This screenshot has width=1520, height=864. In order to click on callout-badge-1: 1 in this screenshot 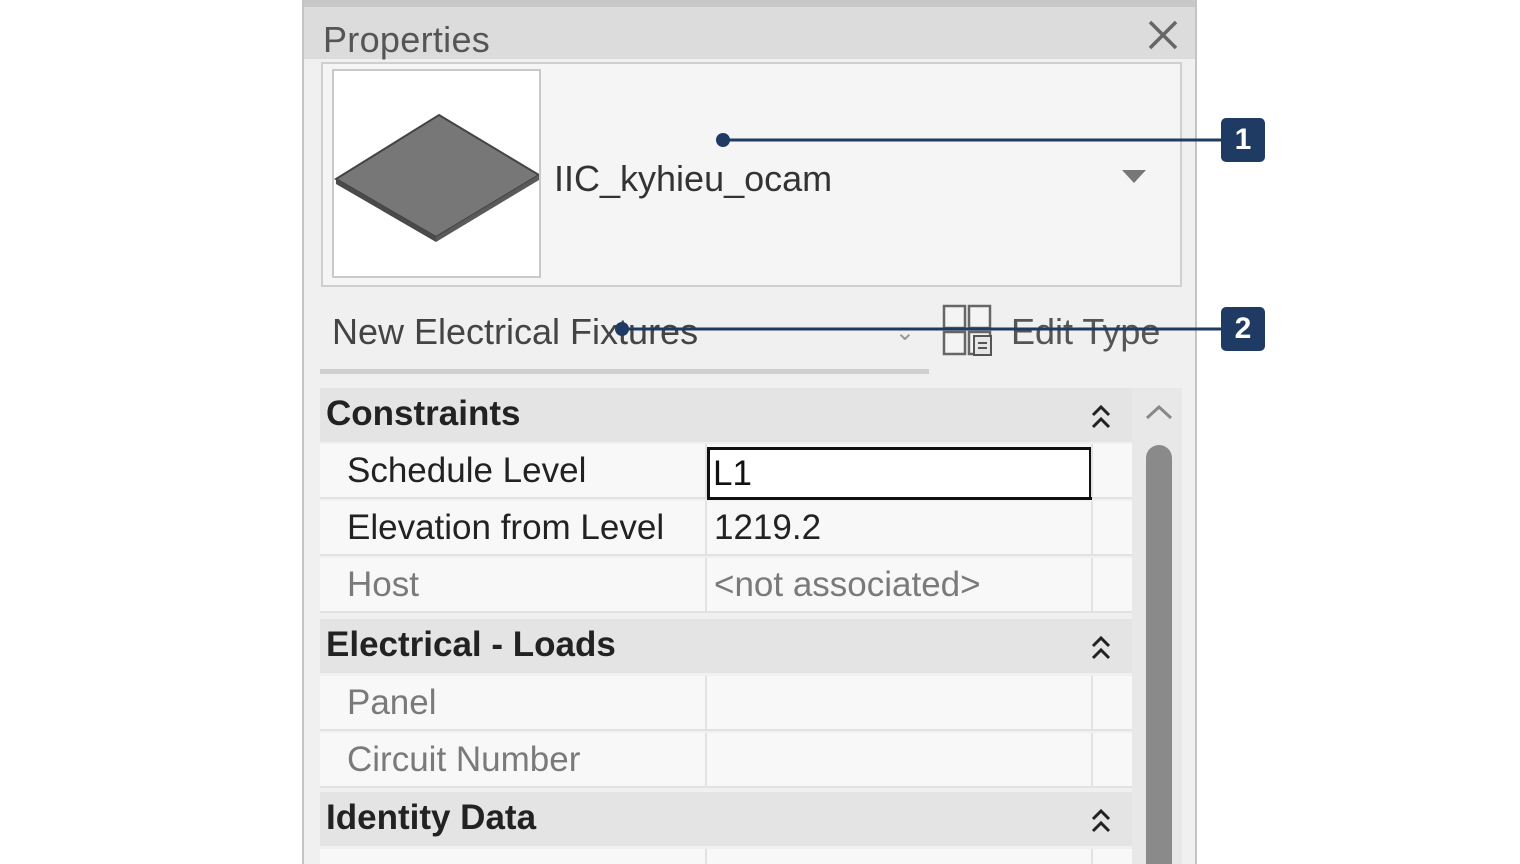, I will do `click(1243, 140)`.